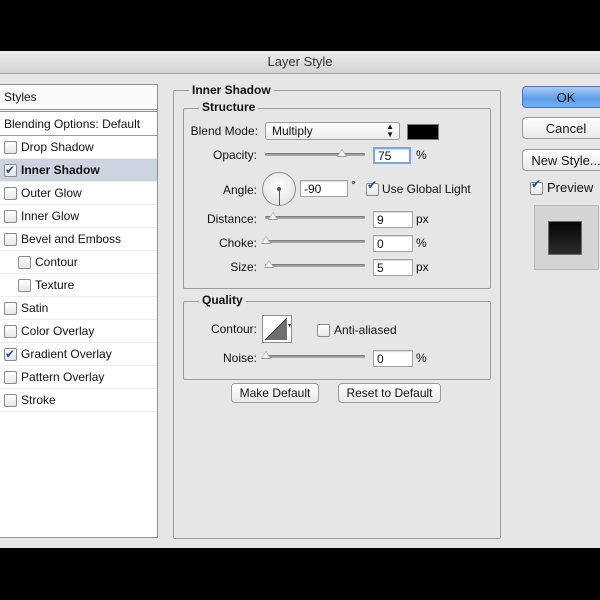 This screenshot has width=600, height=600. What do you see at coordinates (421, 155) in the screenshot?
I see `opacity-unit: %` at bounding box center [421, 155].